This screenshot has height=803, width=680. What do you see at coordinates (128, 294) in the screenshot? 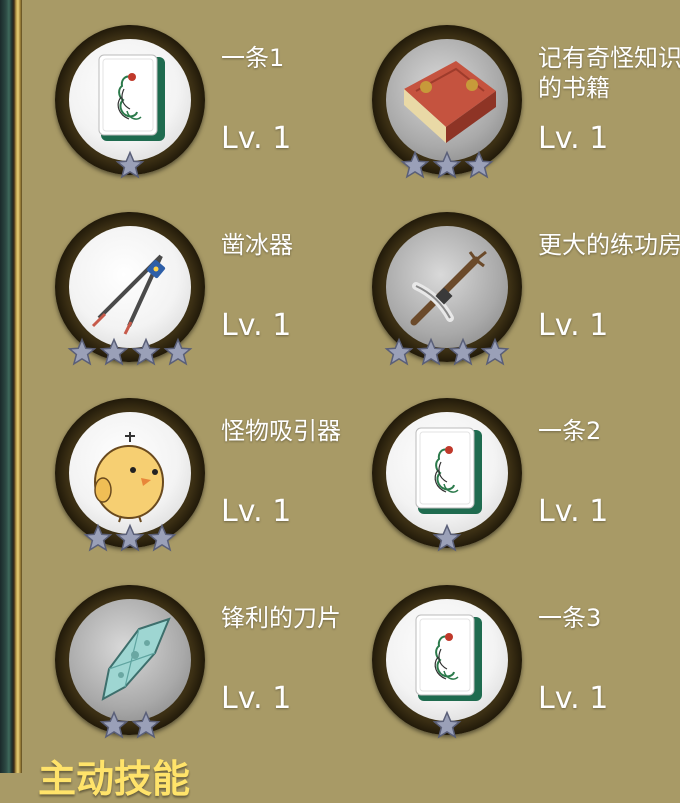
I see `compass-divider-icon` at bounding box center [128, 294].